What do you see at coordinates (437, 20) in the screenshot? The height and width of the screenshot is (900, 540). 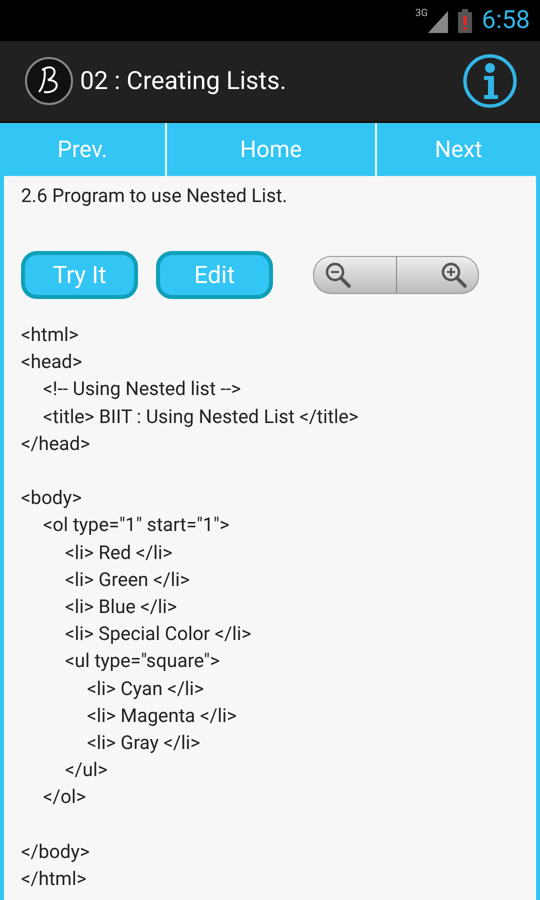 I see `signal-icon` at bounding box center [437, 20].